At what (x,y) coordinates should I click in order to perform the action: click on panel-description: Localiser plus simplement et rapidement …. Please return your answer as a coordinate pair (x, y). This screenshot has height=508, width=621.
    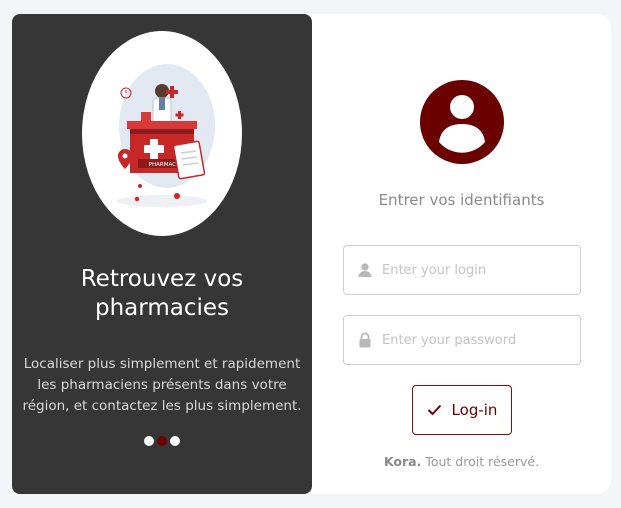
    Looking at the image, I should click on (162, 385).